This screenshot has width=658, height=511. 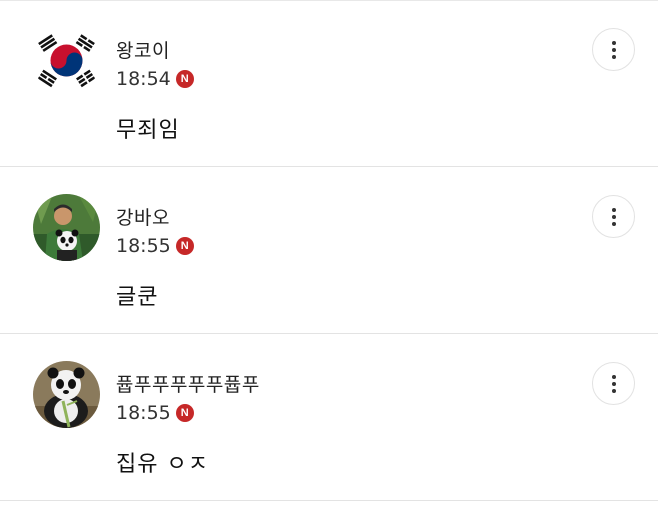 I want to click on comment-author: 퓹푸푸푸푸푸퓹푸, so click(x=188, y=383).